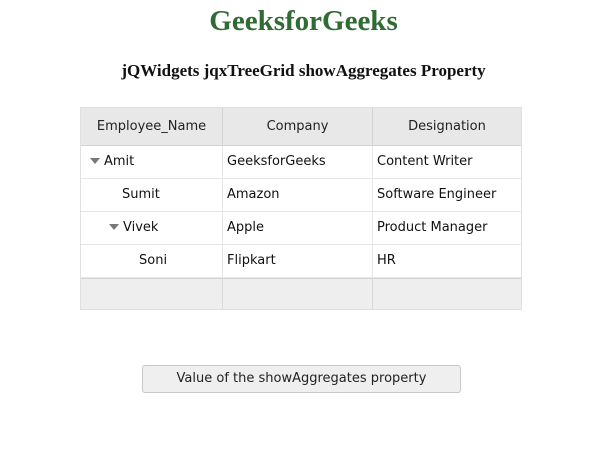 This screenshot has width=607, height=450. Describe the element at coordinates (298, 195) in the screenshot. I see `company-cell: Amazon` at that location.